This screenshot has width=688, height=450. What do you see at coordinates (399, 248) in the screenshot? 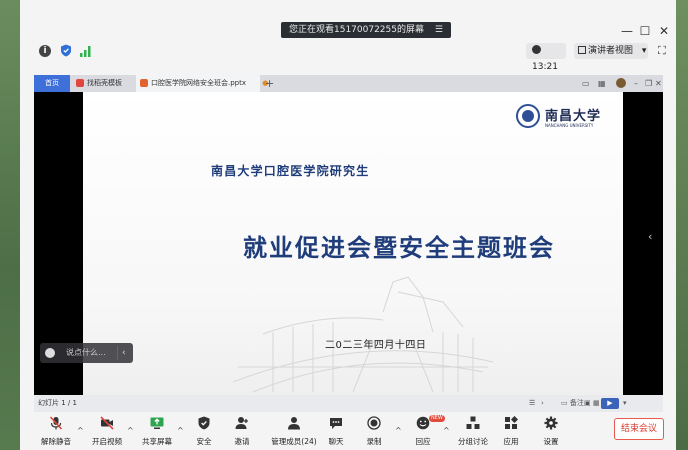
I see `slide-title: 就业促进会暨安全主题班会` at bounding box center [399, 248].